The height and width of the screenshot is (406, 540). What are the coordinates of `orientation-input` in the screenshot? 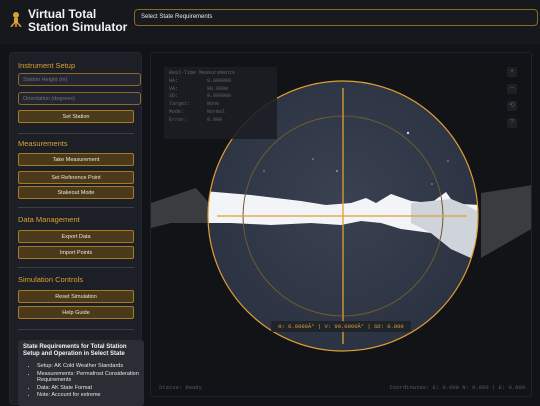 It's located at (79, 98).